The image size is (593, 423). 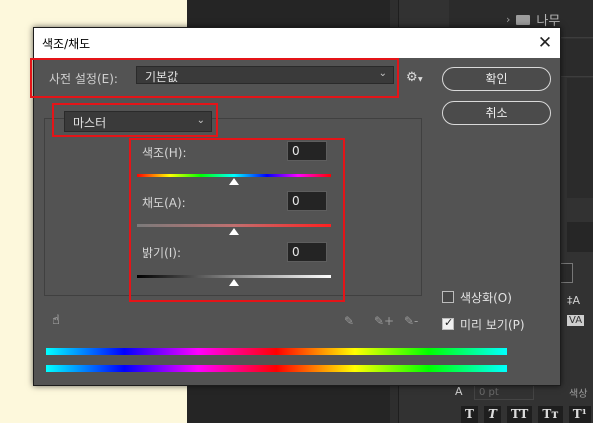 What do you see at coordinates (234, 181) in the screenshot?
I see `hue-slider-thumb` at bounding box center [234, 181].